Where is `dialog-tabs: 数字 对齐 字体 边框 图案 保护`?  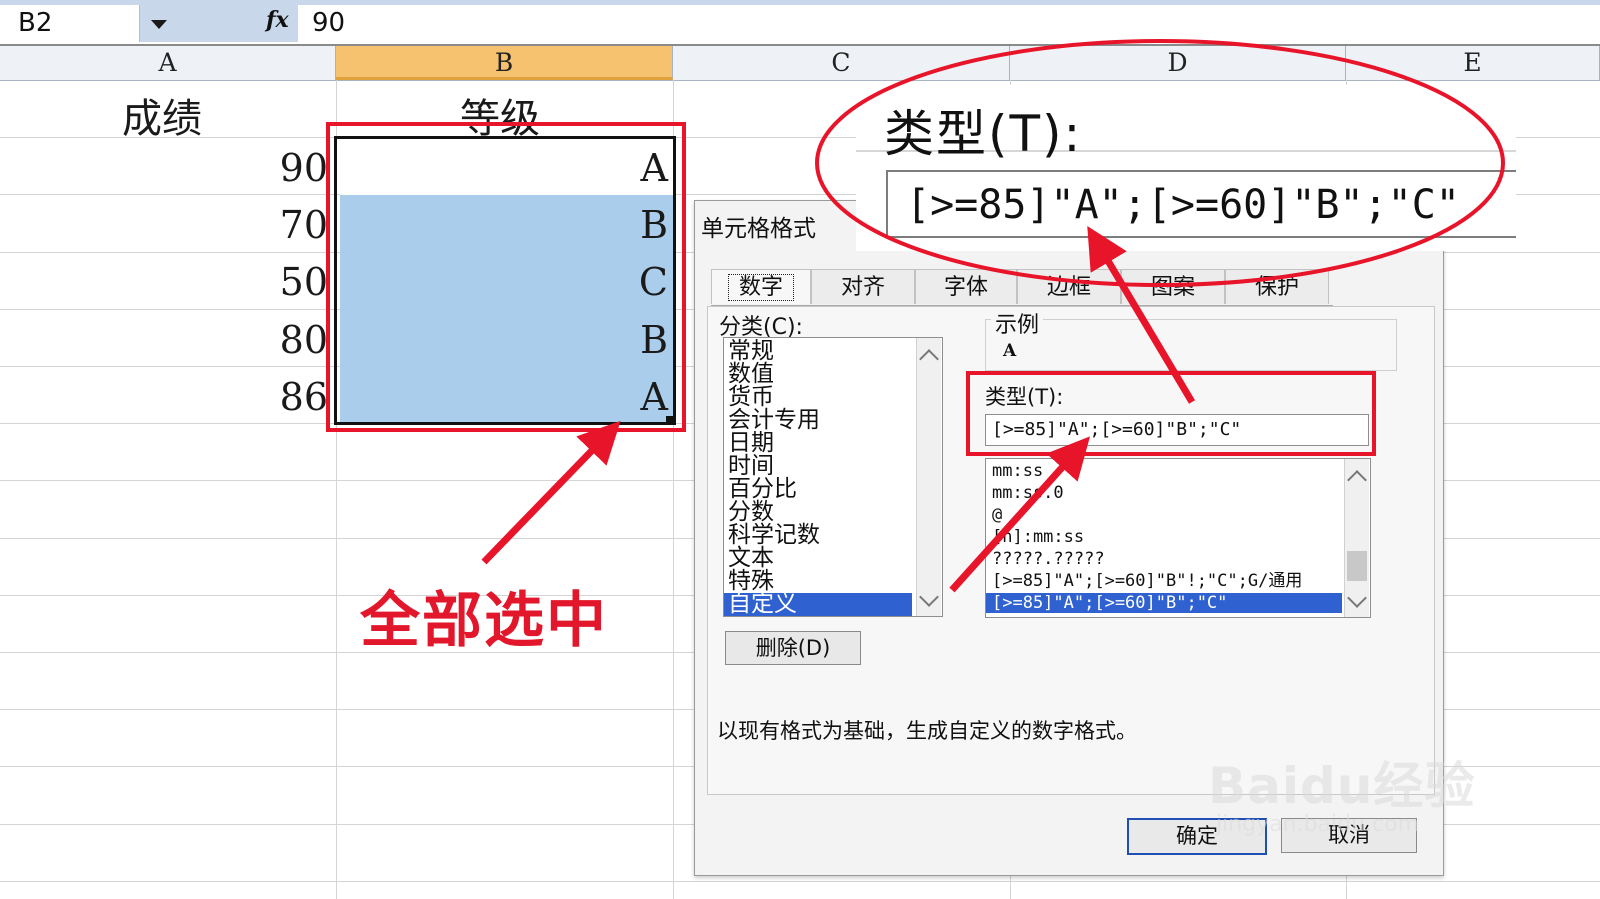
dialog-tabs: 数字 对齐 字体 边框 图案 保护 is located at coordinates (1022, 287).